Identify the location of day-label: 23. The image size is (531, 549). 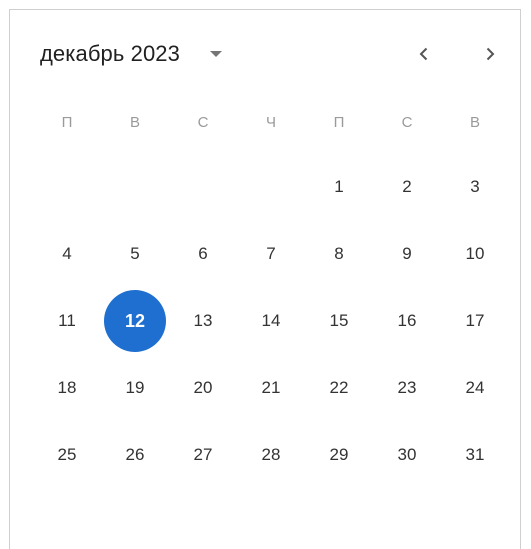
(407, 387).